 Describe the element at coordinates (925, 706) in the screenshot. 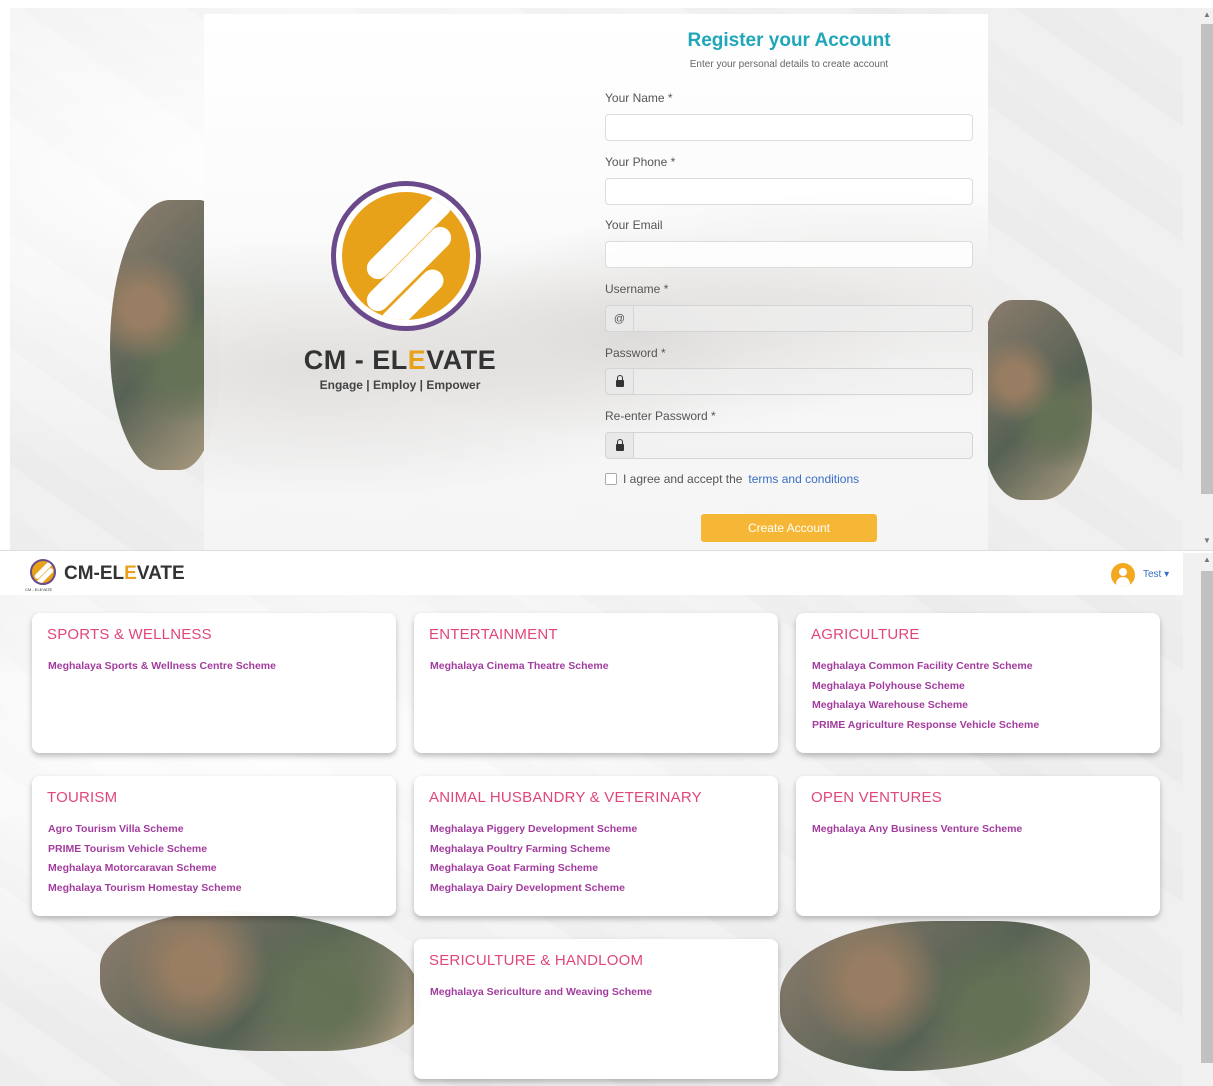

I see `scheme-link: Meghalaya Warehouse Scheme` at that location.